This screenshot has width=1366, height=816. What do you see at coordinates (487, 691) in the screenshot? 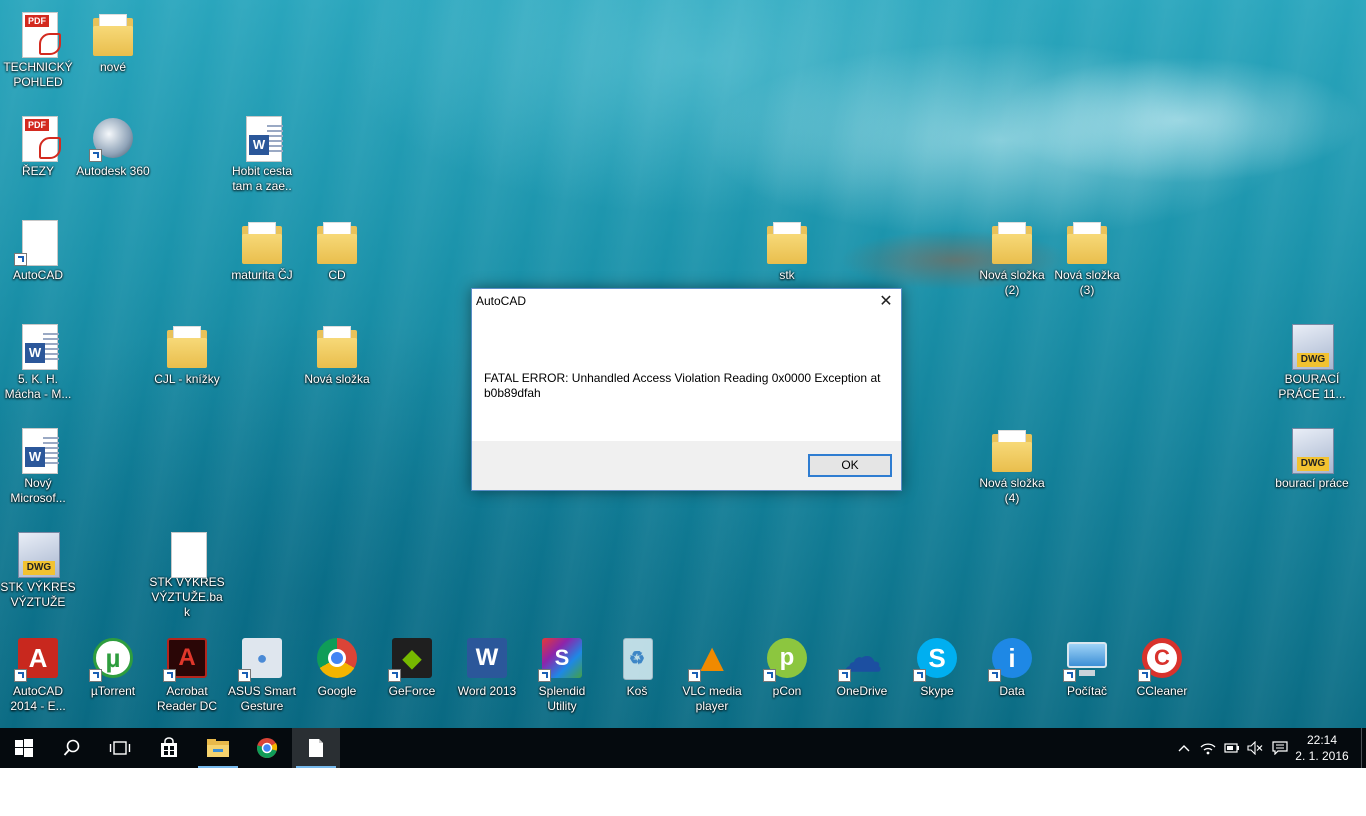
I see `icon-label: Word 2013` at bounding box center [487, 691].